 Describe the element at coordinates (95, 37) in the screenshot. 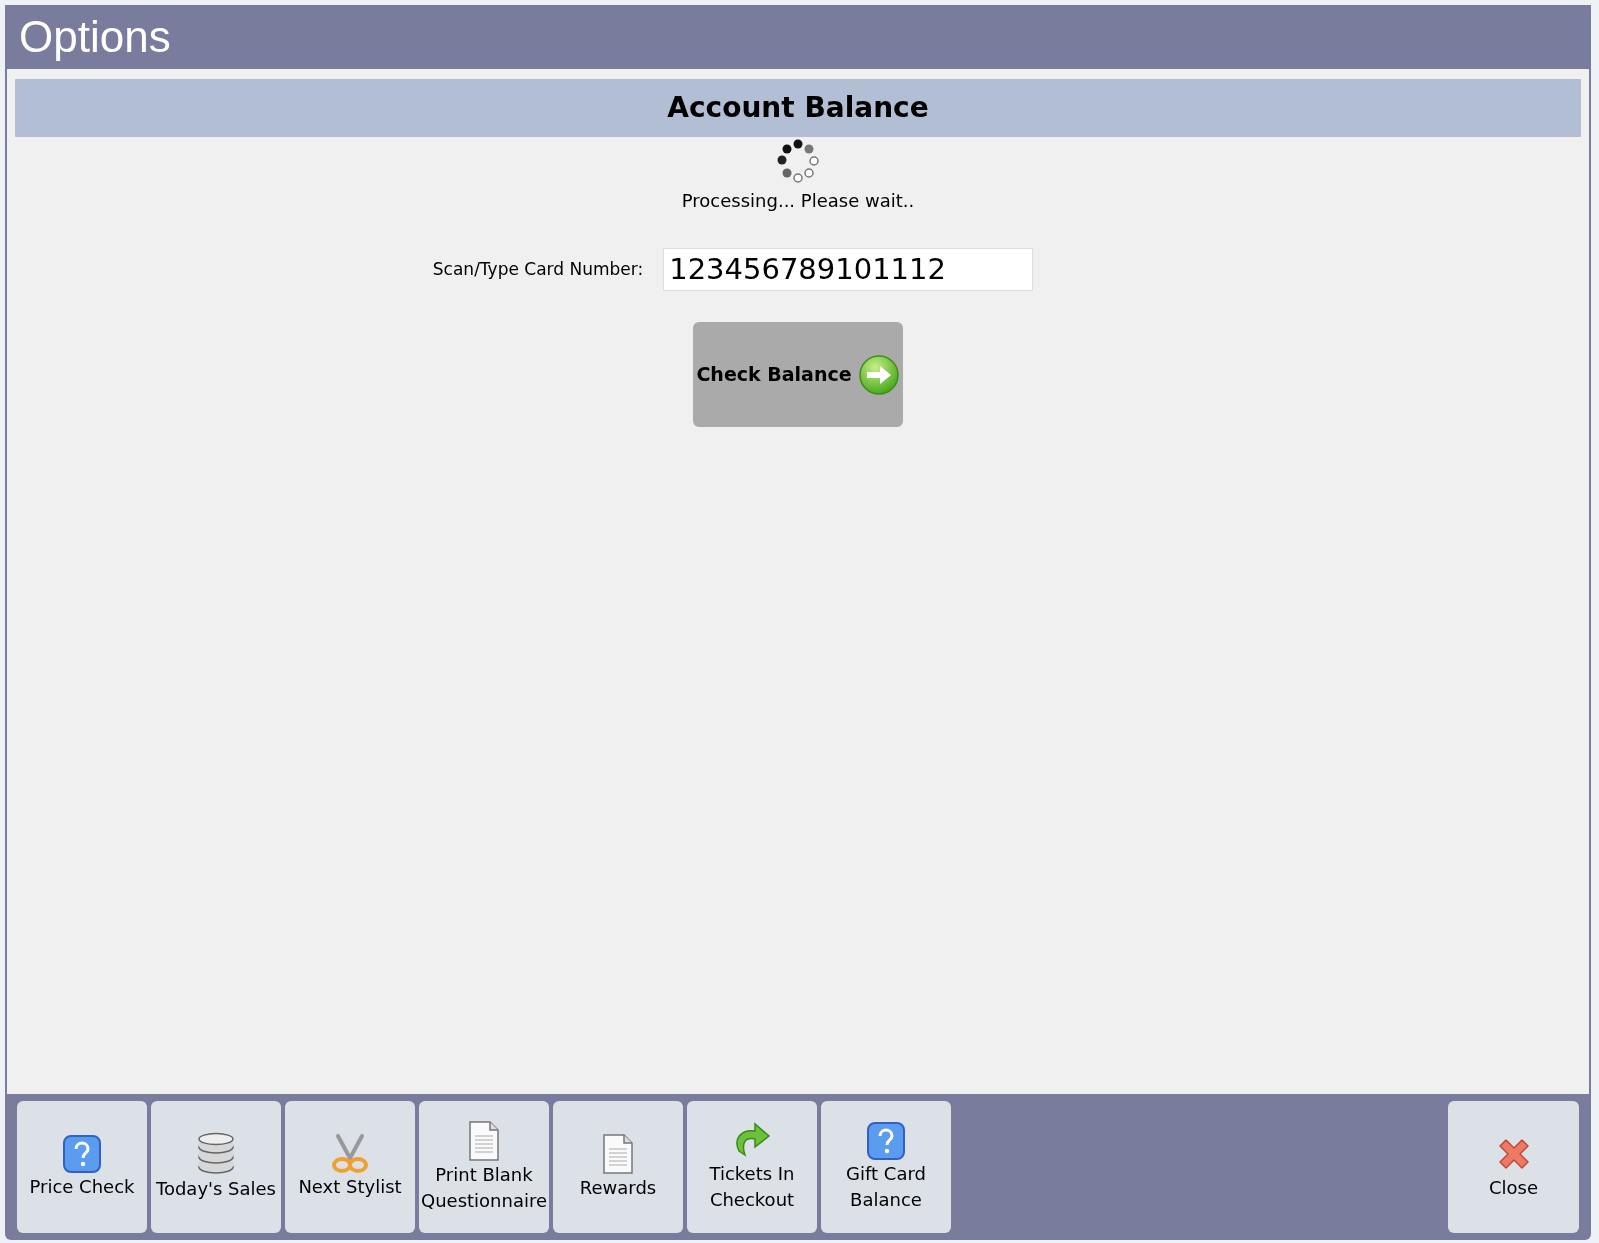

I see `window-title: Options` at that location.